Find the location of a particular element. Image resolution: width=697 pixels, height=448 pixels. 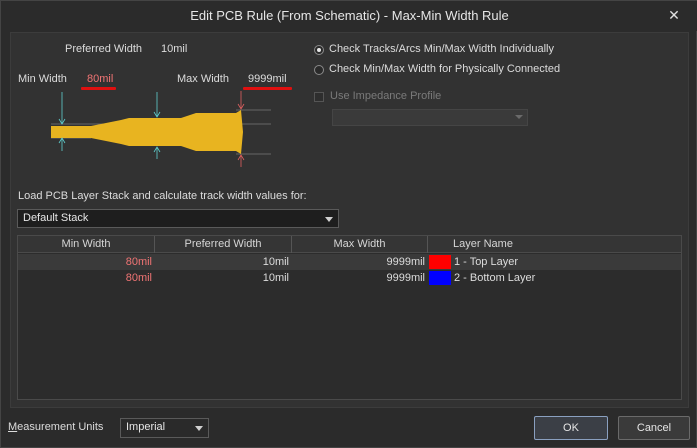

row-layer-name: 1 - Top Layer is located at coordinates (486, 262).